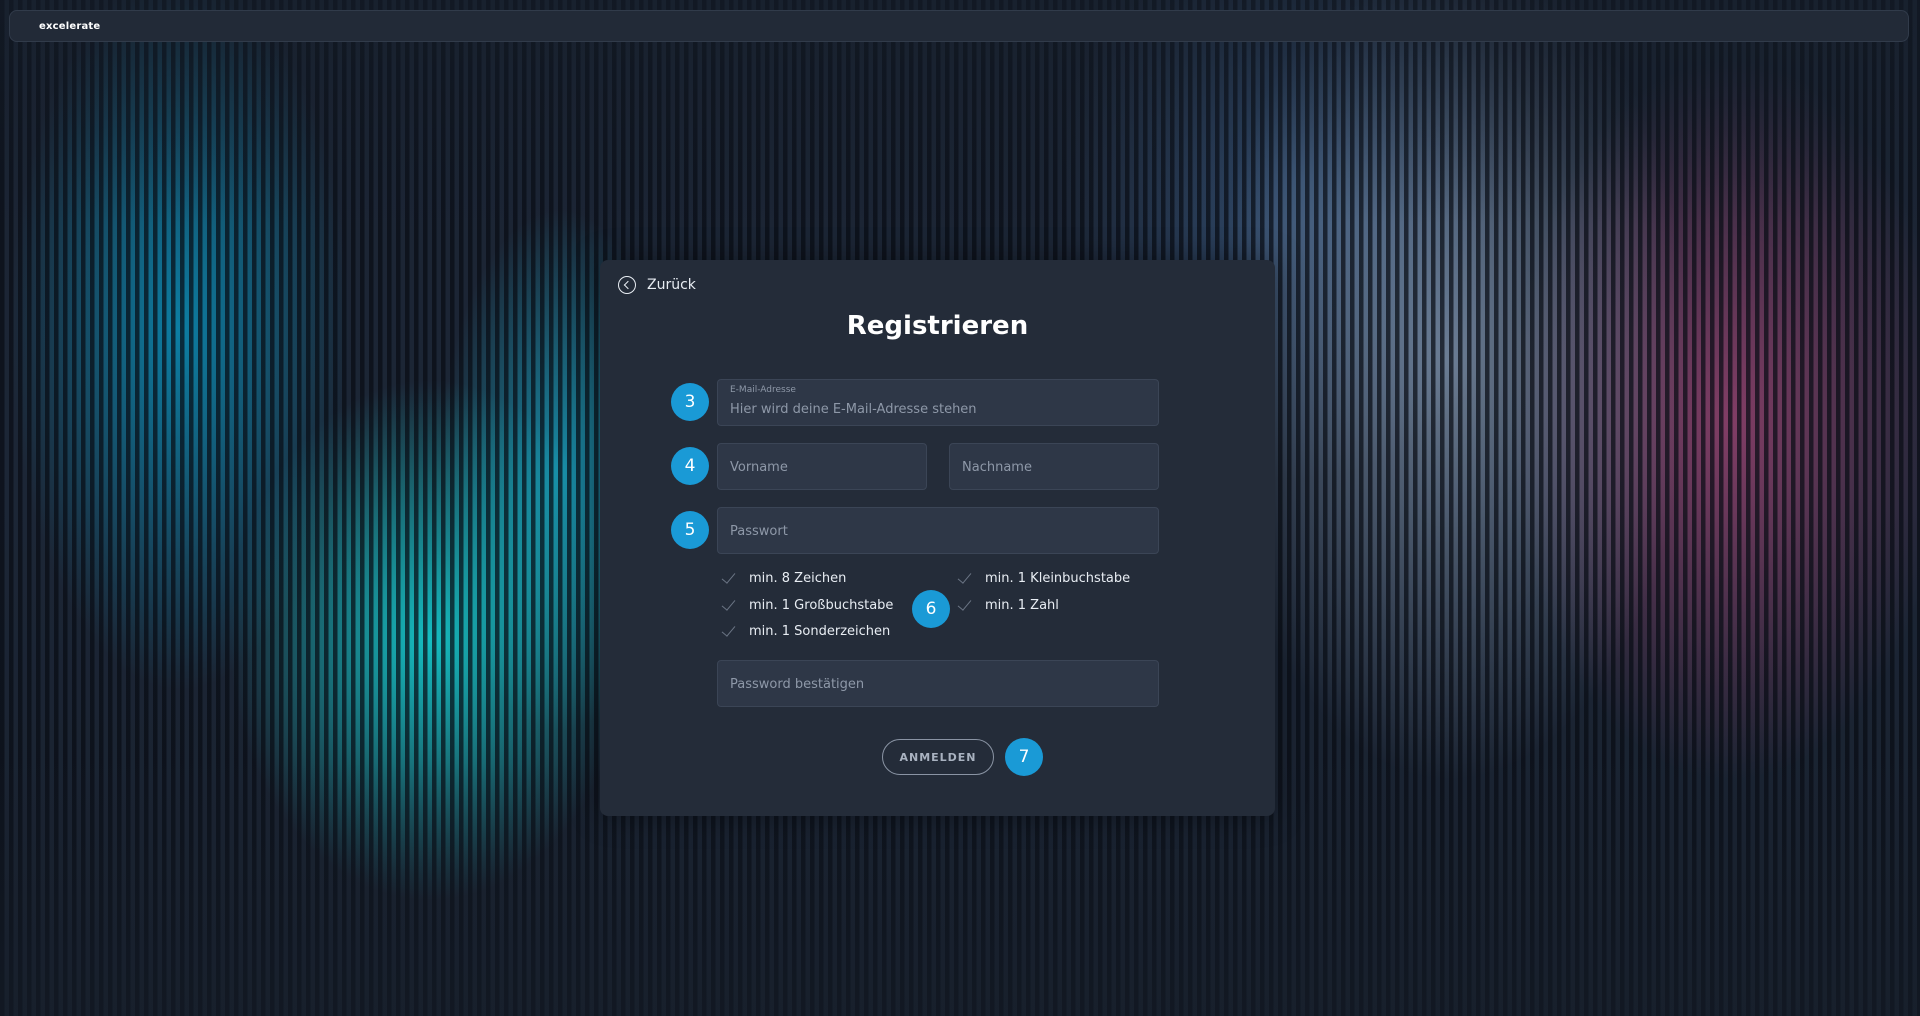 The width and height of the screenshot is (1920, 1016). What do you see at coordinates (821, 605) in the screenshot?
I see `rule-label: min. 1 Großbuchstabe` at bounding box center [821, 605].